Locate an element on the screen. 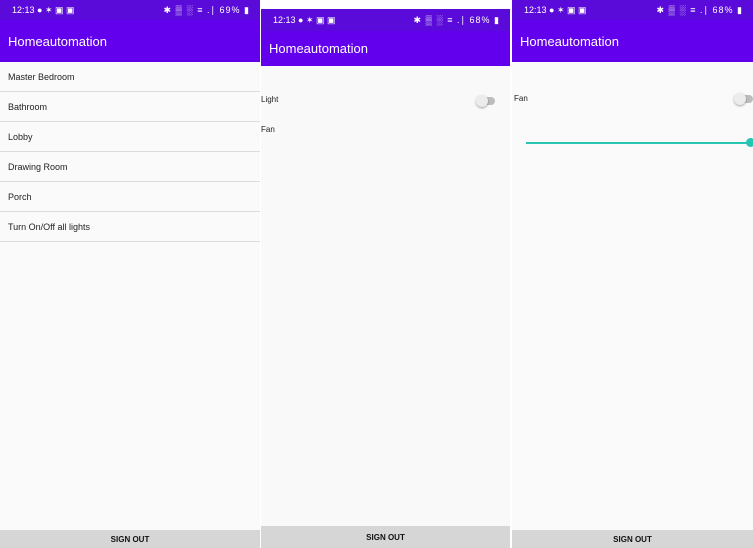 The image size is (753, 548). light-label: Light is located at coordinates (270, 99).